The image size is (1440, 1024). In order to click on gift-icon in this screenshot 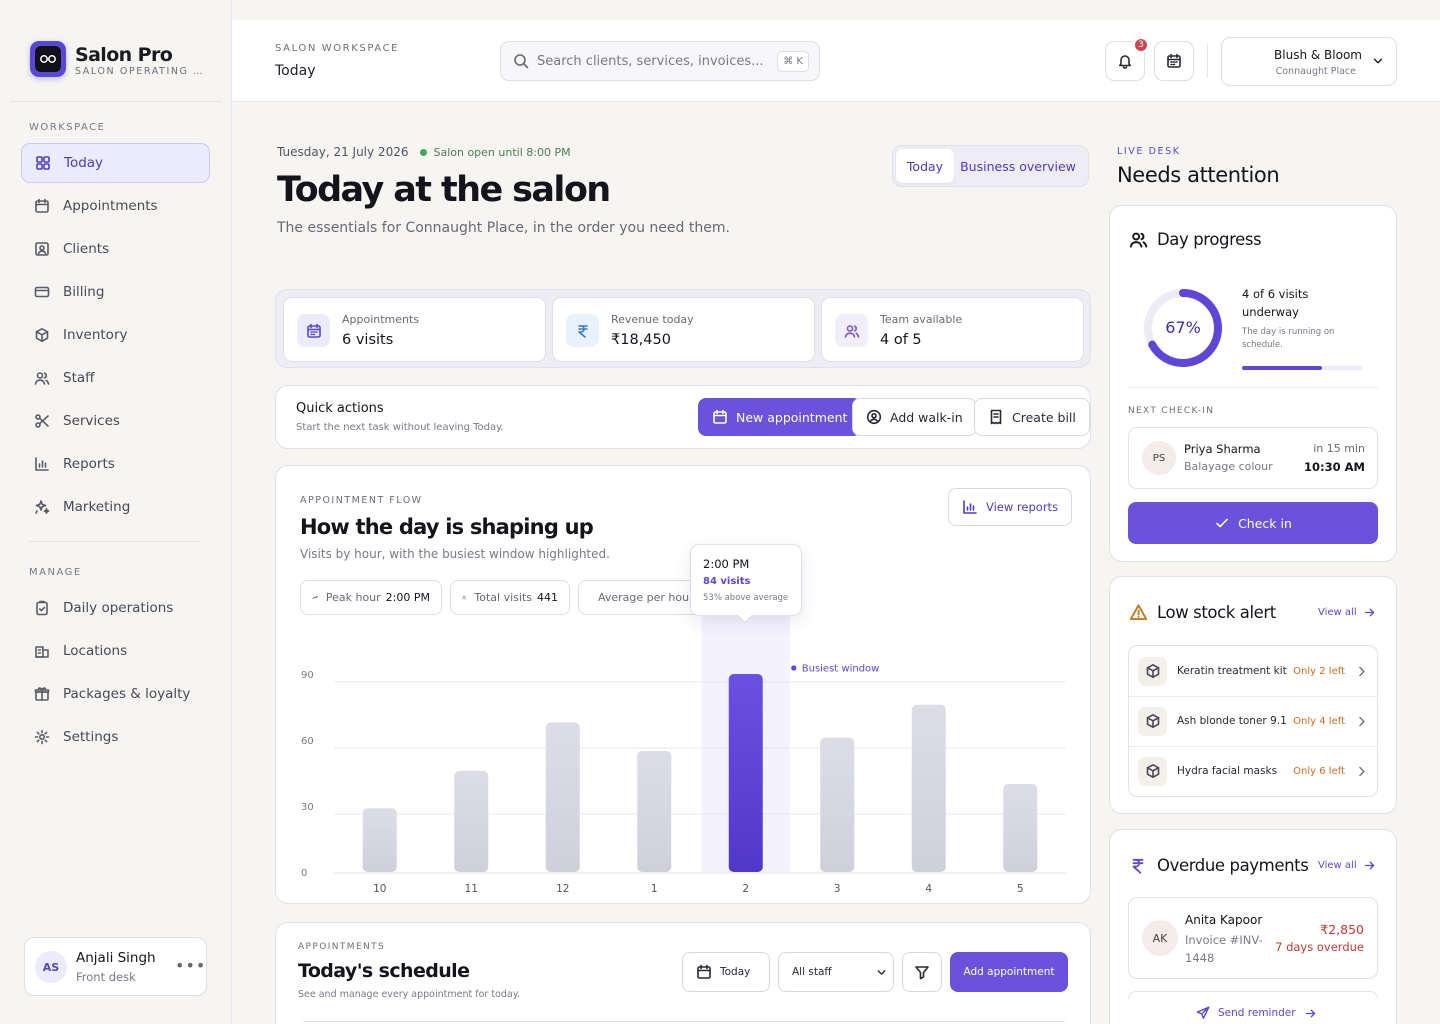, I will do `click(42, 694)`.